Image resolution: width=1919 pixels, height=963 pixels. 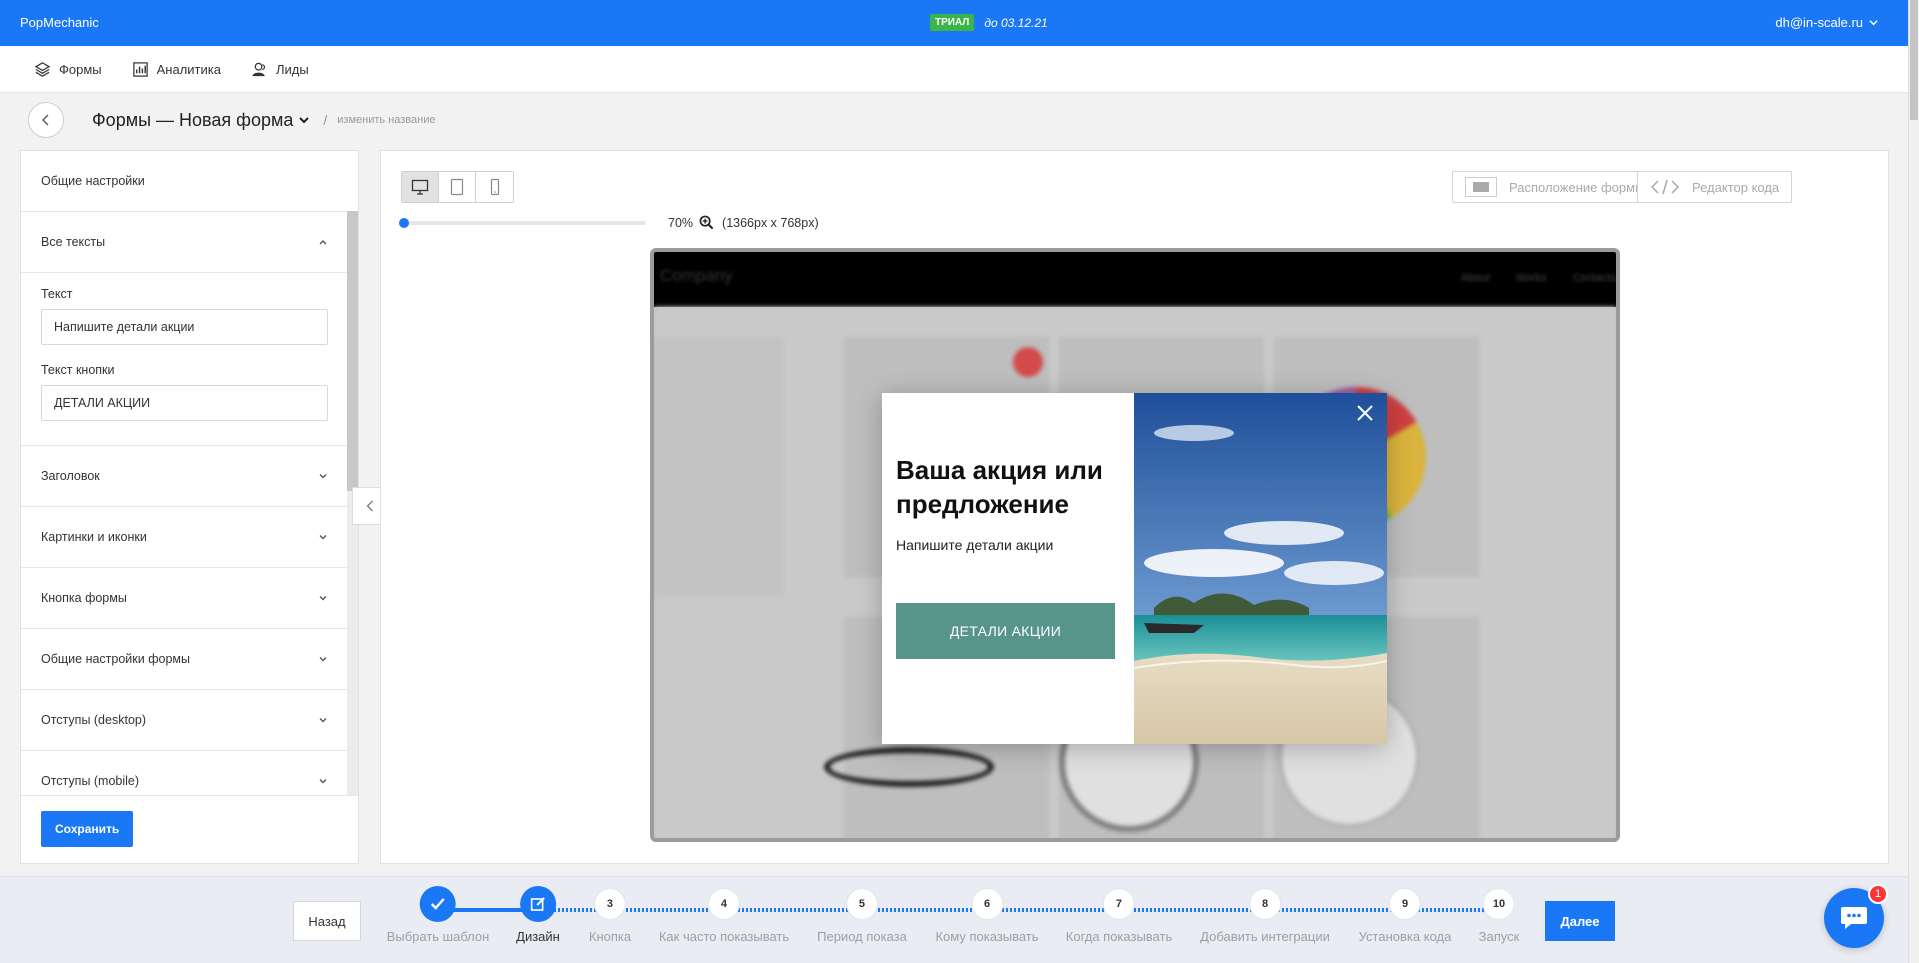 What do you see at coordinates (386, 120) in the screenshot?
I see `rename-link: изменить название` at bounding box center [386, 120].